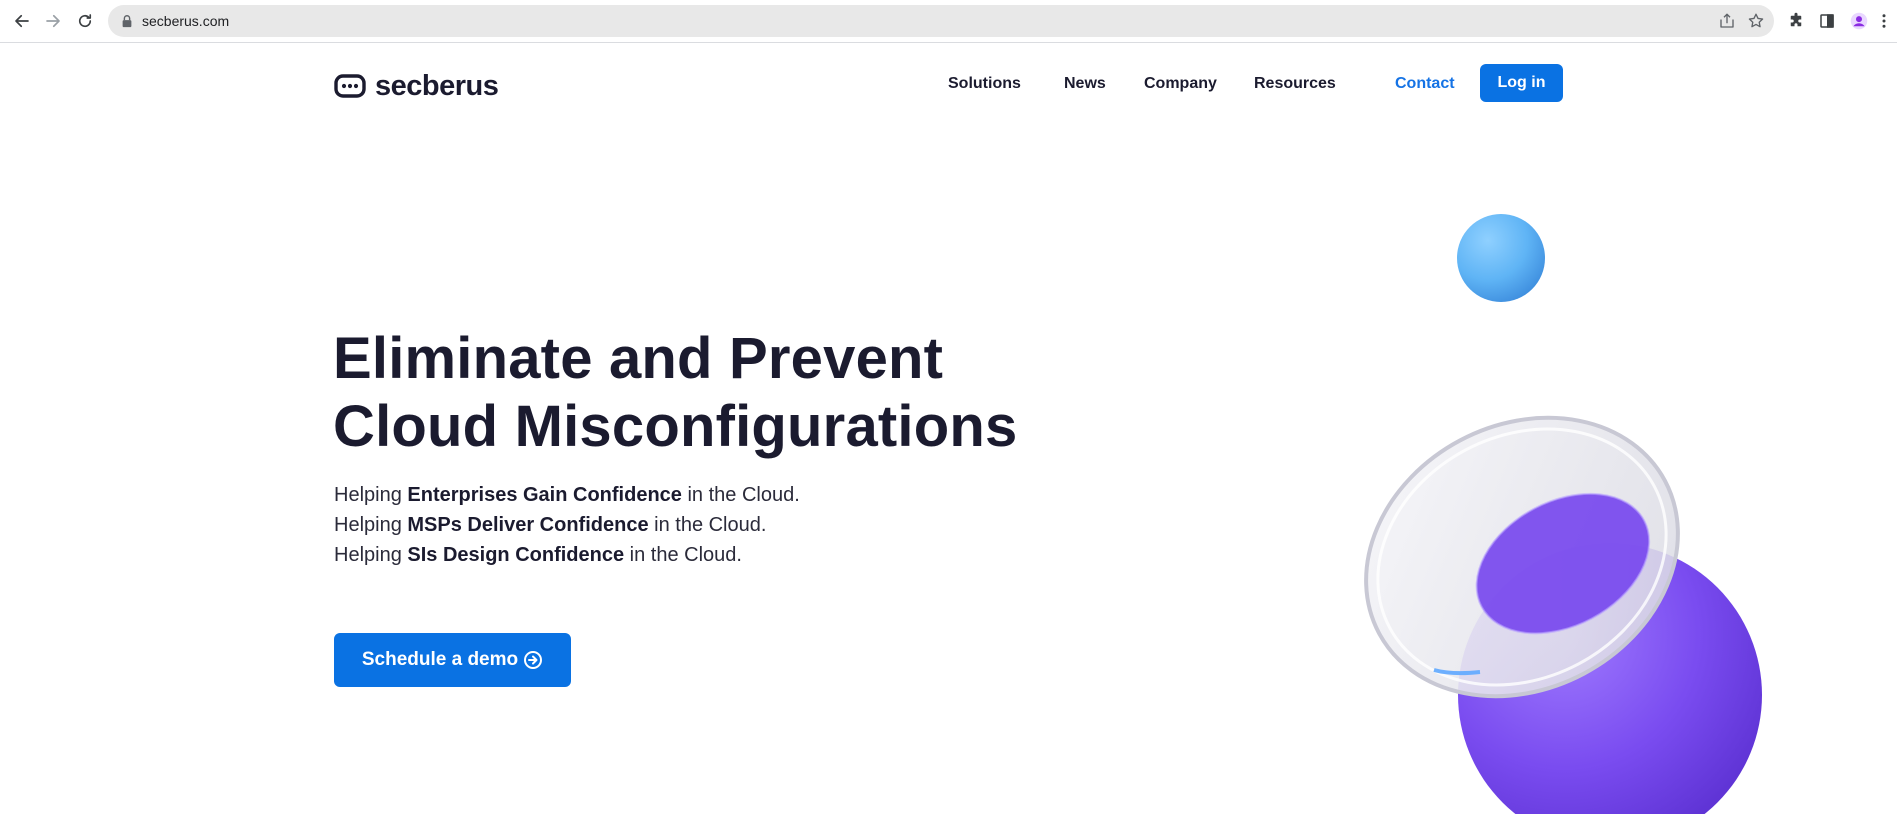 The height and width of the screenshot is (814, 1897). What do you see at coordinates (1827, 21) in the screenshot?
I see `side-panel-icon` at bounding box center [1827, 21].